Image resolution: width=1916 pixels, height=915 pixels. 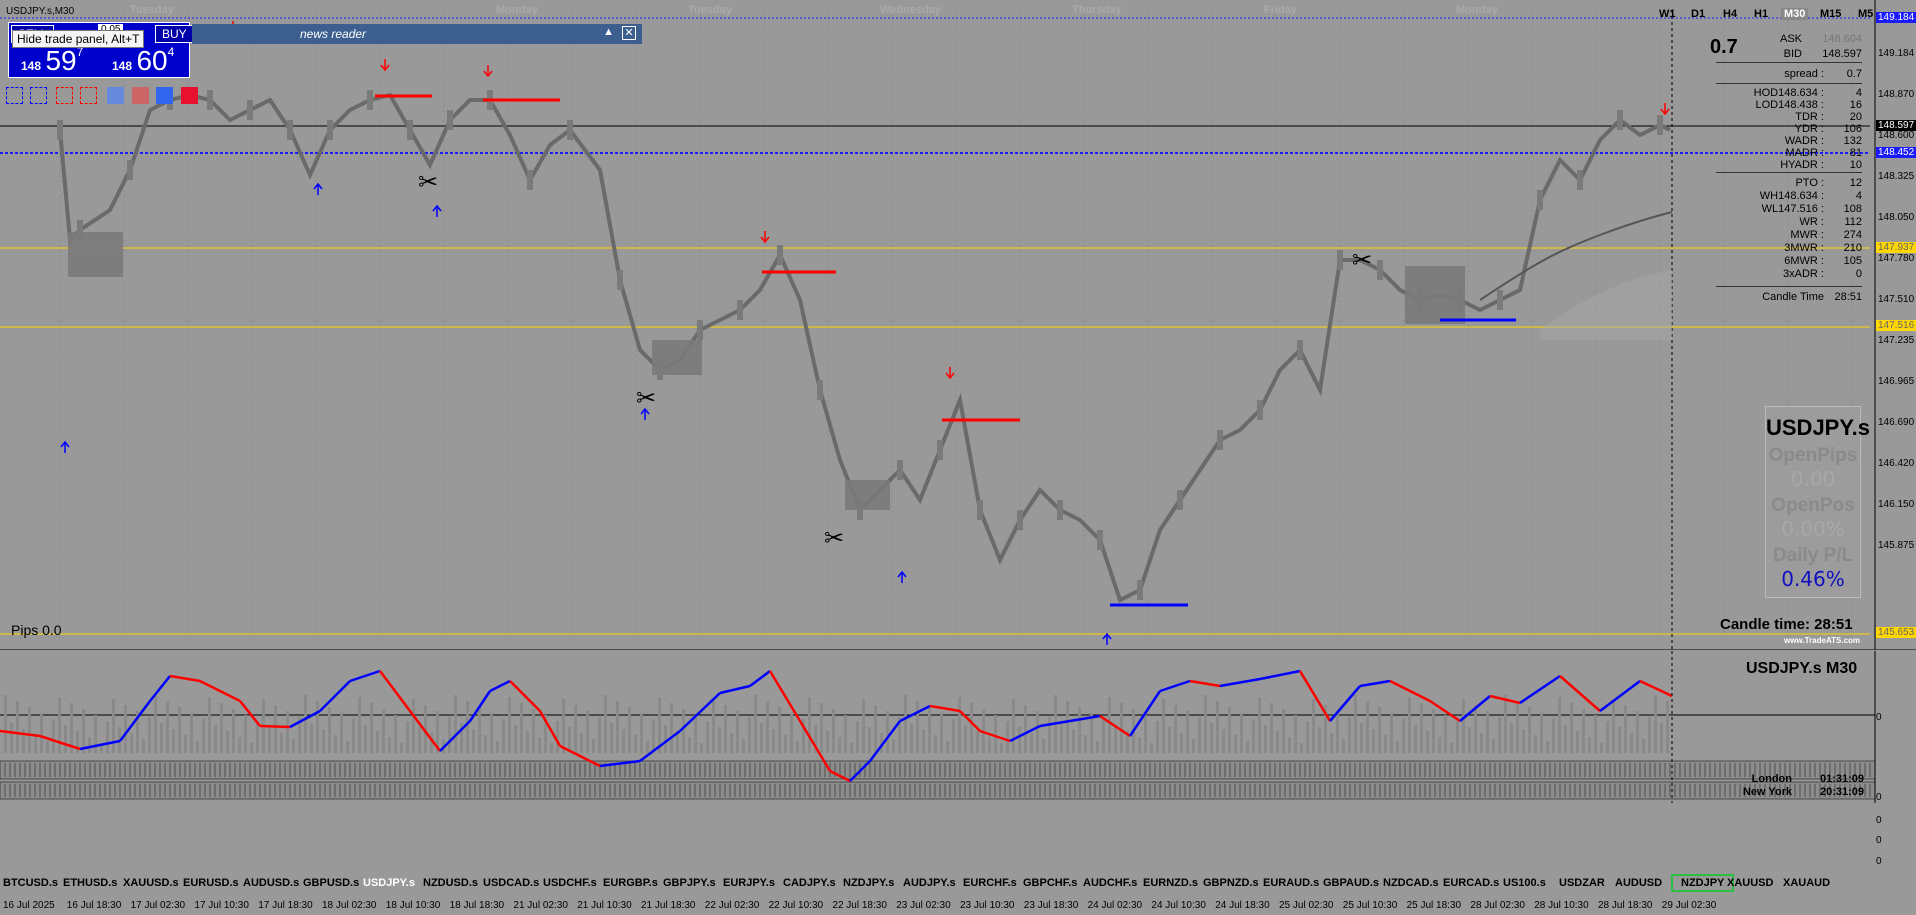 I want to click on symbol-tab-eurnzds: EURNZD.s, so click(x=1170, y=883).